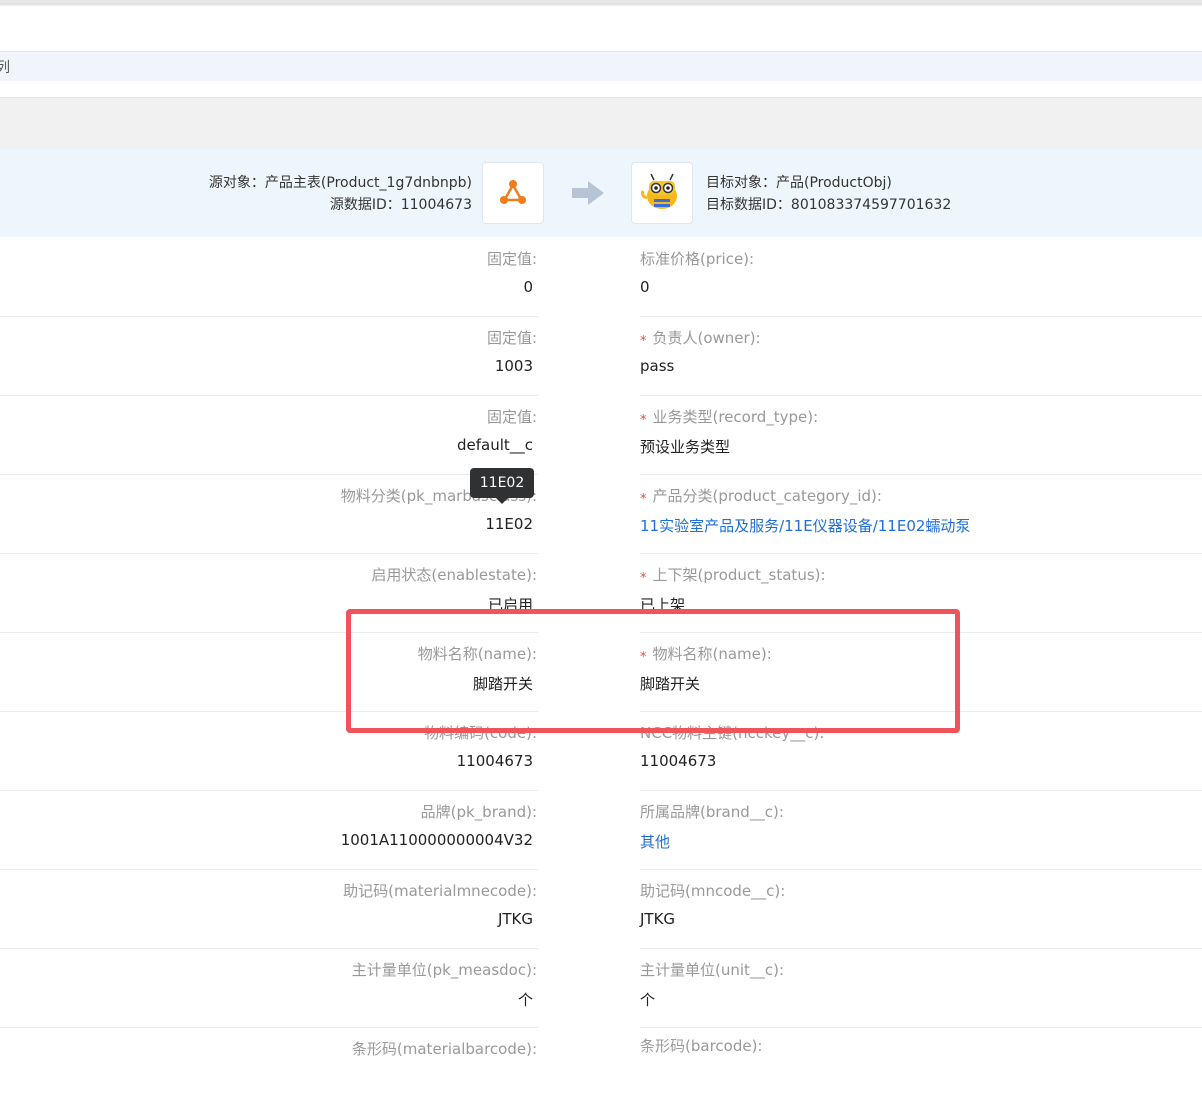 This screenshot has height=1107, width=1202. What do you see at coordinates (525, 1000) in the screenshot?
I see `source-field-value: 个` at bounding box center [525, 1000].